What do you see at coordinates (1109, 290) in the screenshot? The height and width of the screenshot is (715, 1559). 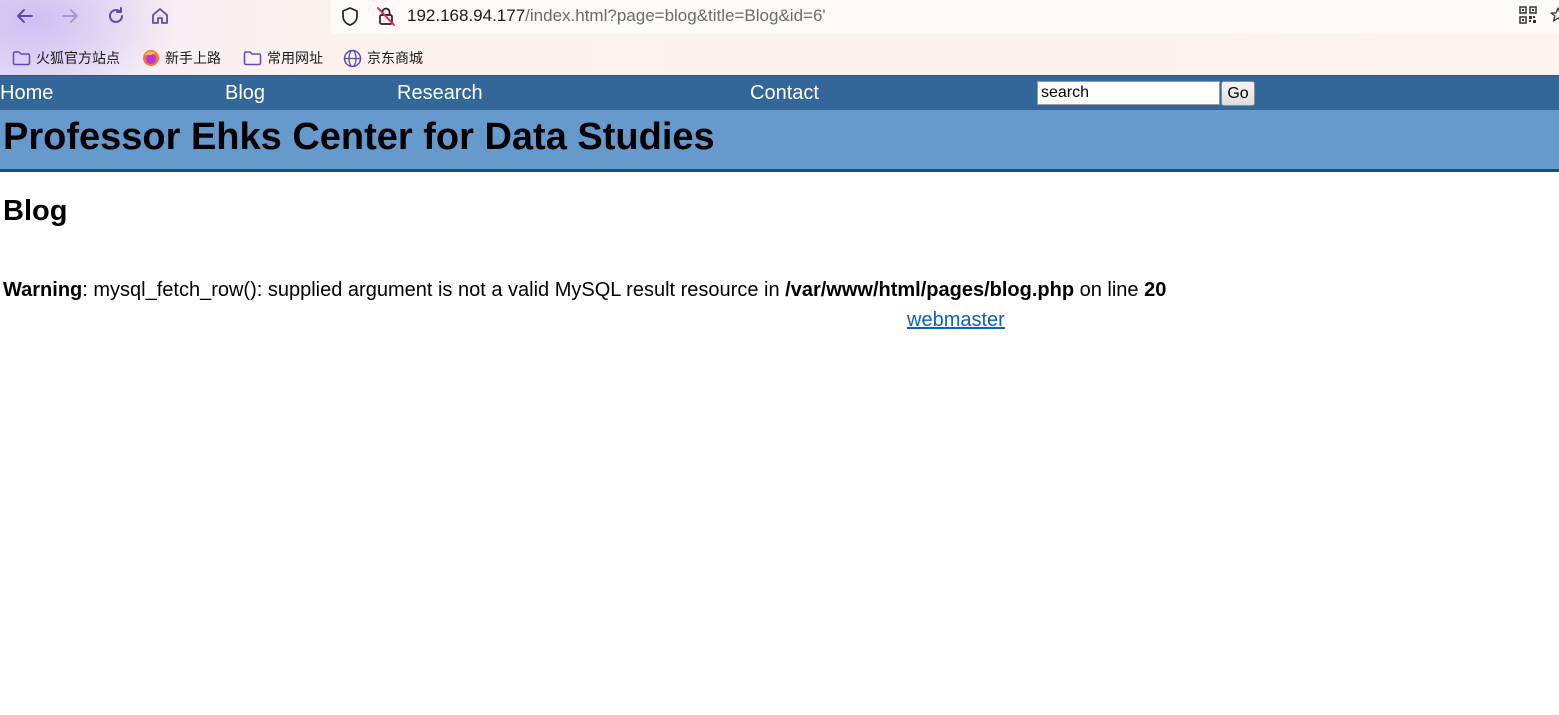 I see `warning-text-line: on line` at bounding box center [1109, 290].